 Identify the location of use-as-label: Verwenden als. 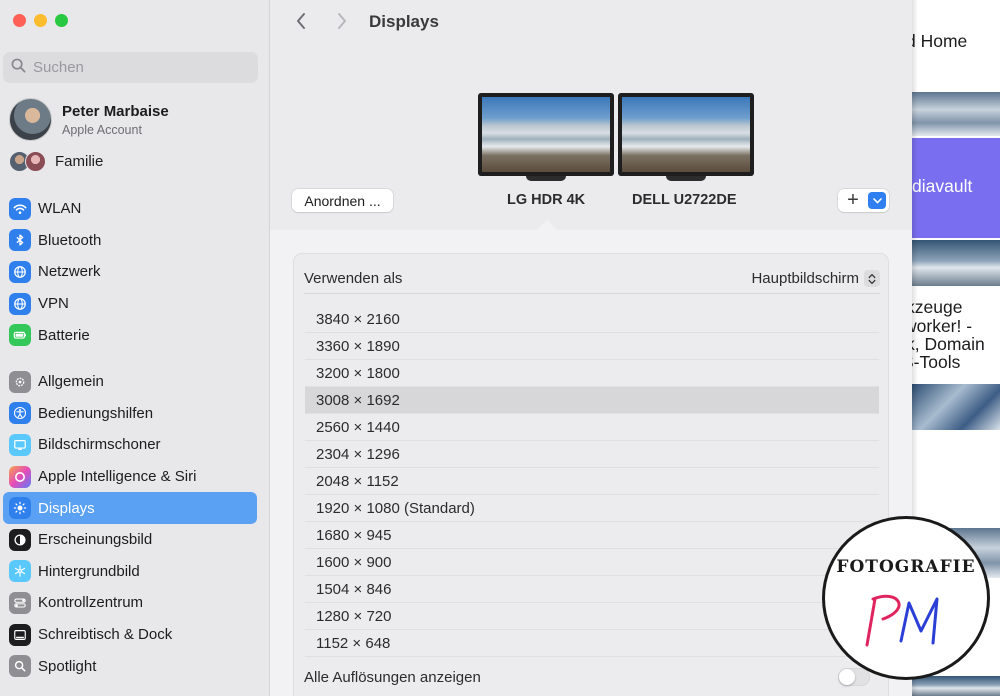
(353, 278).